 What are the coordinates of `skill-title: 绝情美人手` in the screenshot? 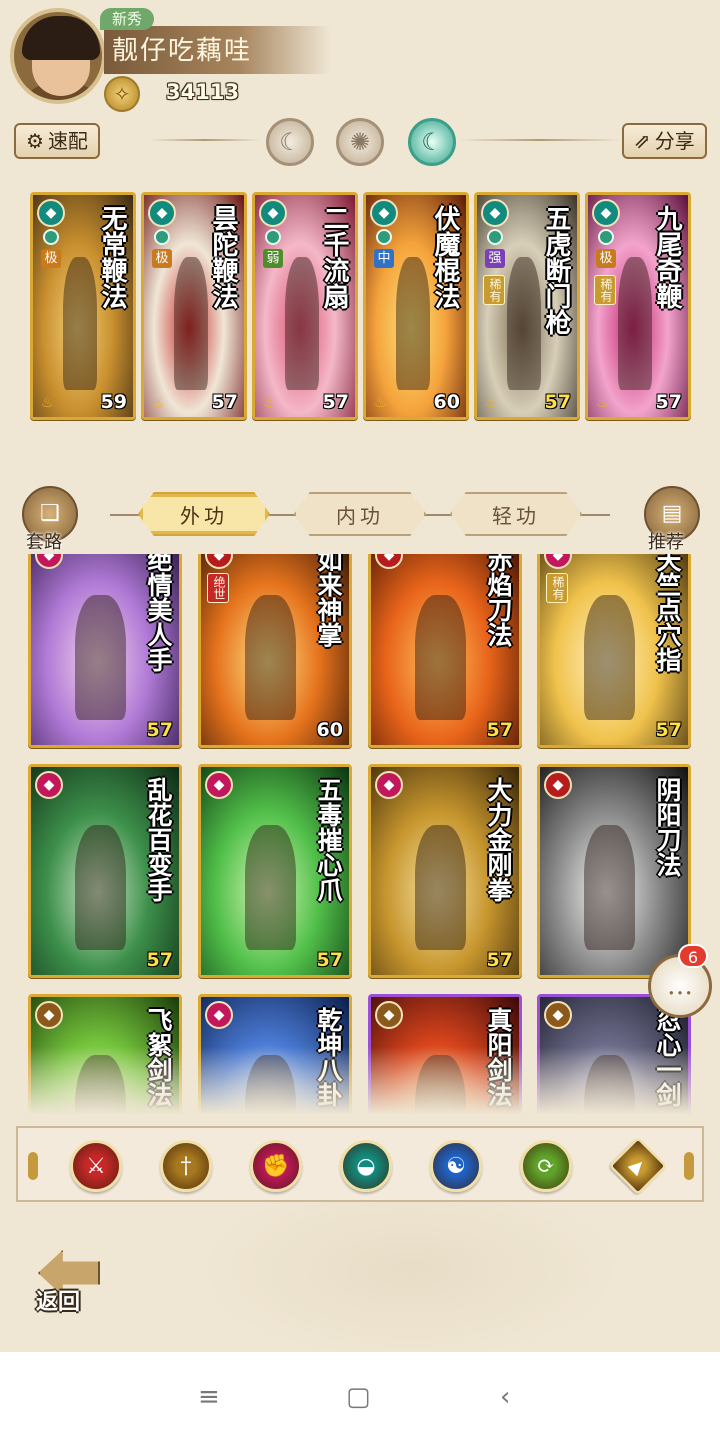 It's located at (158, 613).